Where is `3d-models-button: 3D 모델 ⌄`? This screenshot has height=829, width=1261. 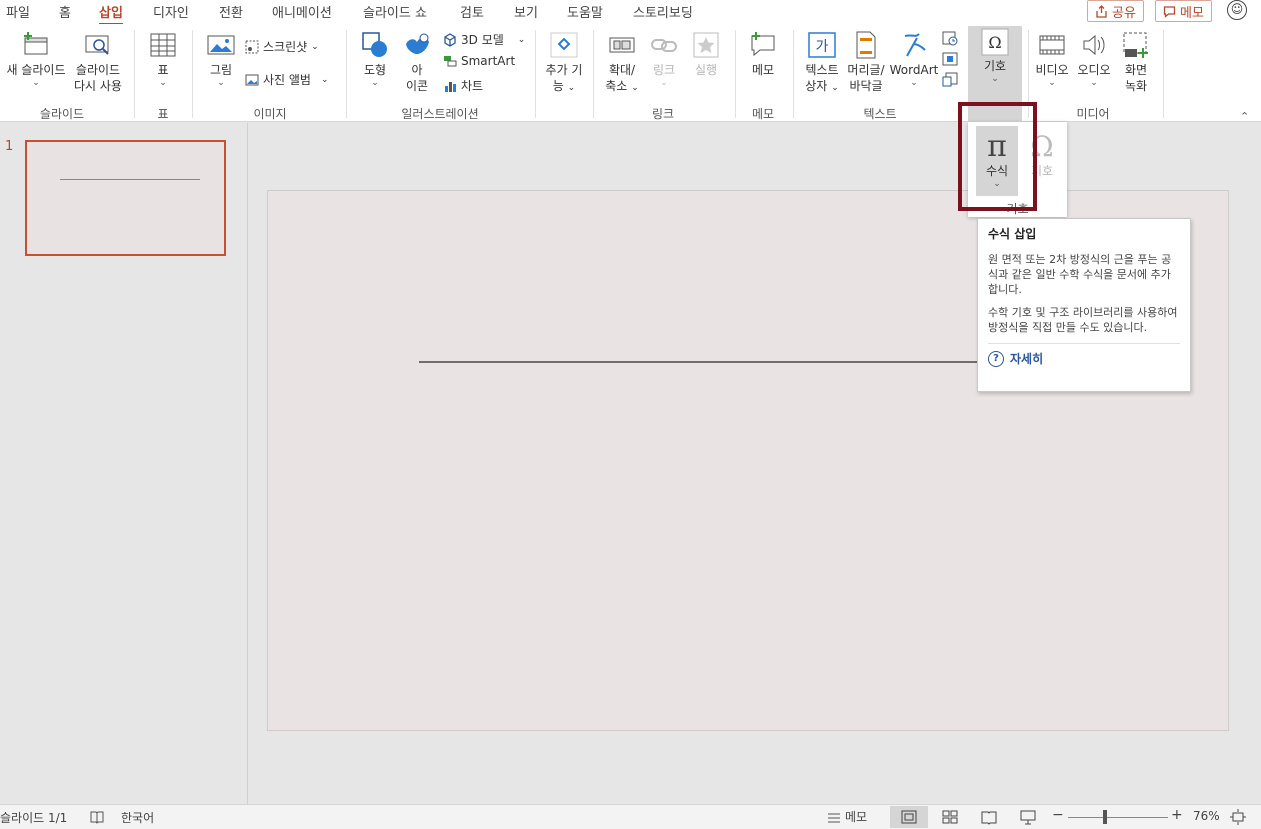
3d-models-button: 3D 모델 ⌄ is located at coordinates (484, 39).